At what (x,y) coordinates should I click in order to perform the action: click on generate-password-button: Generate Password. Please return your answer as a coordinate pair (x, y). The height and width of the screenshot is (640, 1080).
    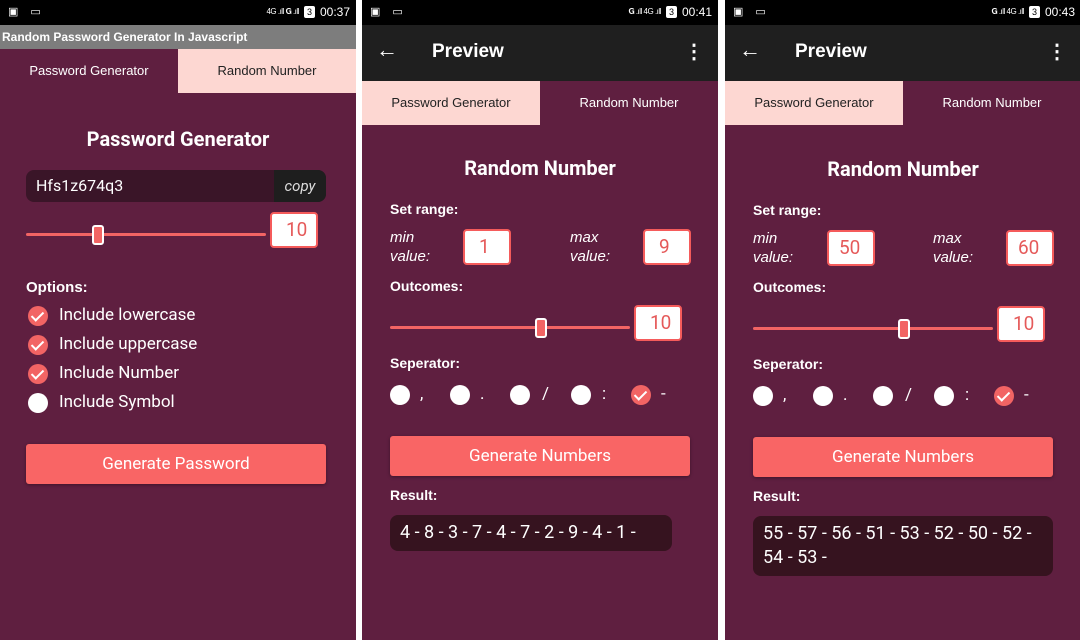
    Looking at the image, I should click on (176, 464).